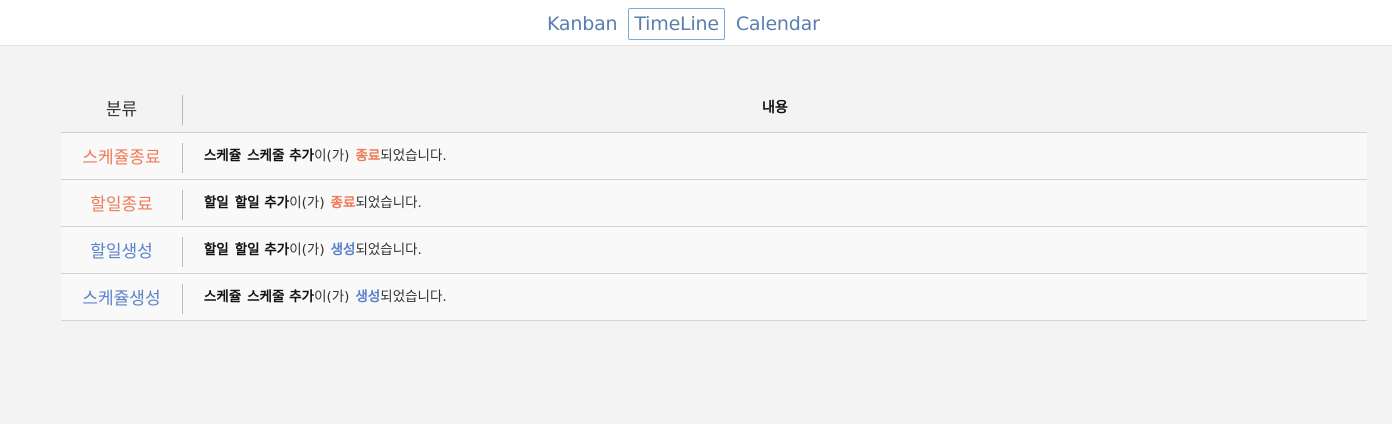 The width and height of the screenshot is (1392, 424). Describe the element at coordinates (775, 201) in the screenshot. I see `row-content: 할일 할일 추가이(가) 종료되었습니다.` at that location.